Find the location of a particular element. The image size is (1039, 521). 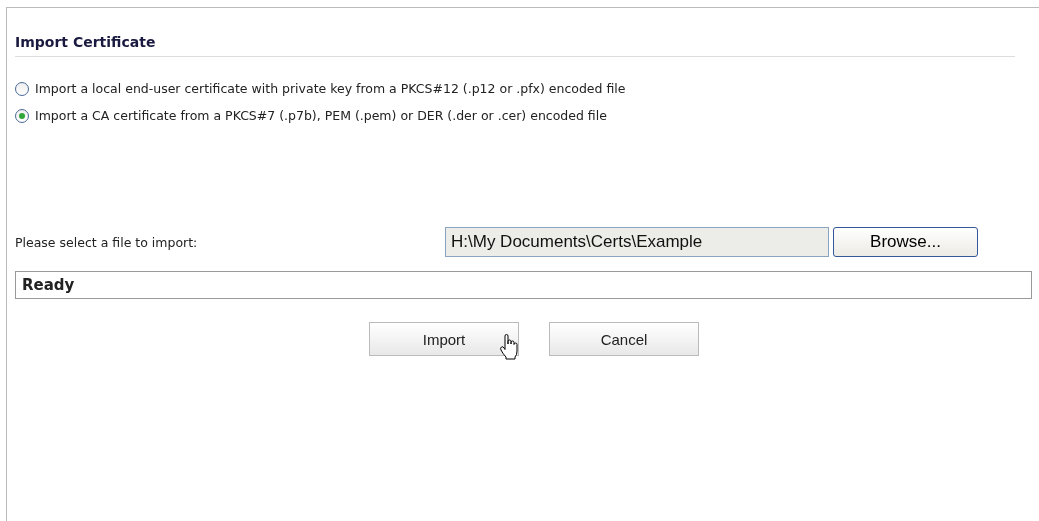

file-path-field: H:\My Documents\Certs\Example is located at coordinates (637, 242).